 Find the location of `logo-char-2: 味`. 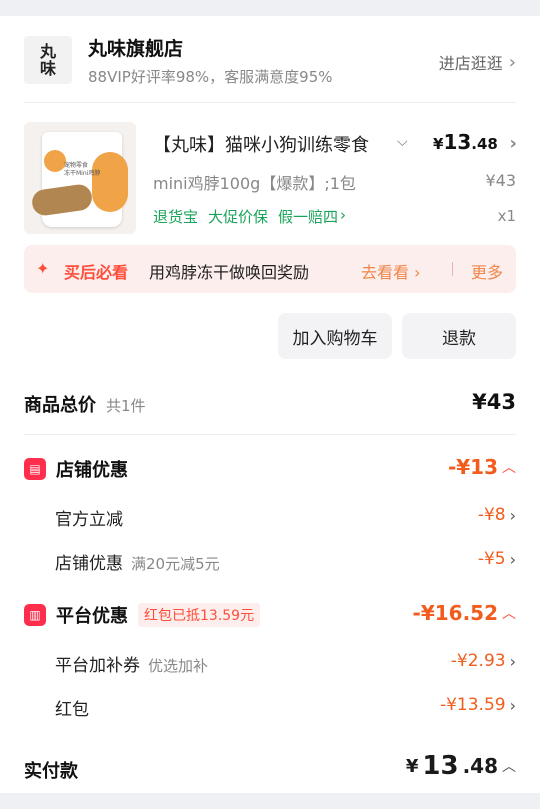

logo-char-2: 味 is located at coordinates (47, 68).